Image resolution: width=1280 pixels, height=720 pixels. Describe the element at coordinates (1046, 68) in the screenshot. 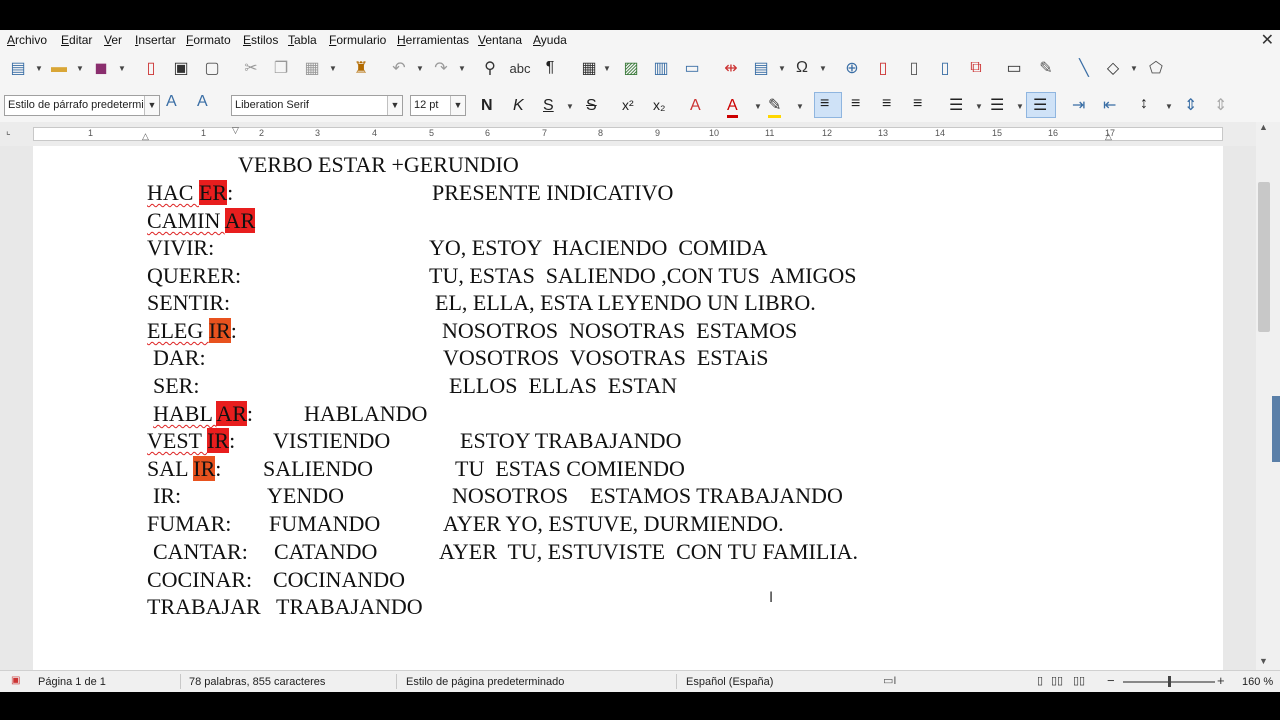

I see `track-changes-icon: ✎` at that location.